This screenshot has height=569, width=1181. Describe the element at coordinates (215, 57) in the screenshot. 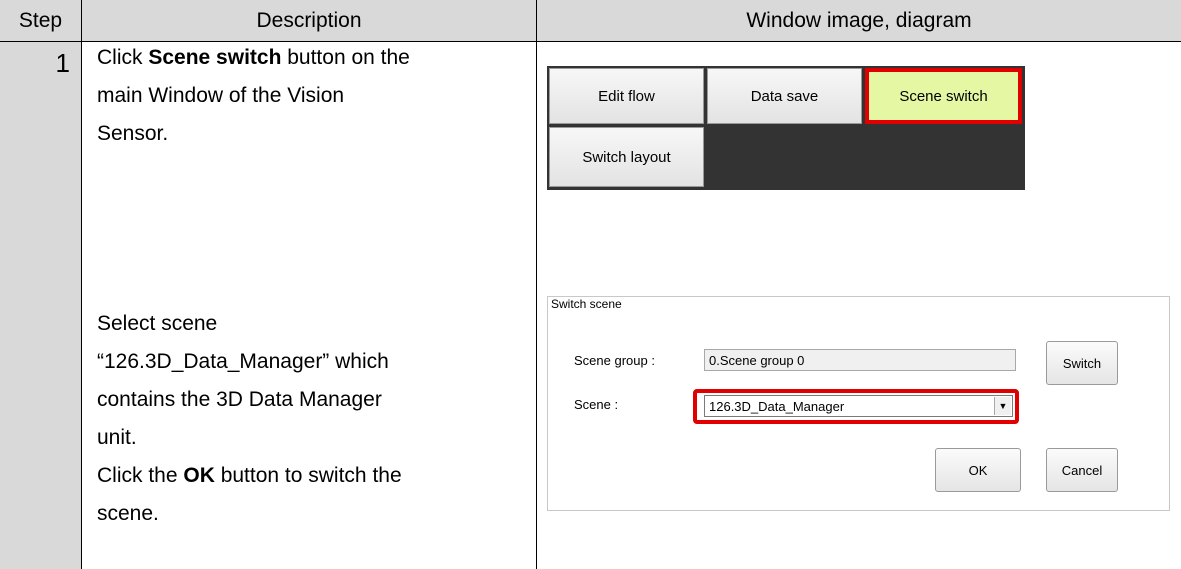

I see `description-bold-text: Scene switch` at that location.